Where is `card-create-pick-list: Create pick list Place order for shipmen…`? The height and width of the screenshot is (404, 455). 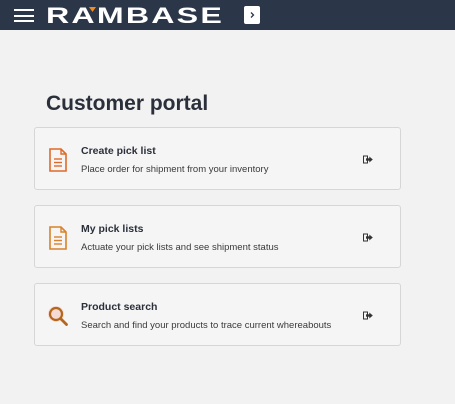
card-create-pick-list: Create pick list Place order for shipmen… is located at coordinates (217, 158).